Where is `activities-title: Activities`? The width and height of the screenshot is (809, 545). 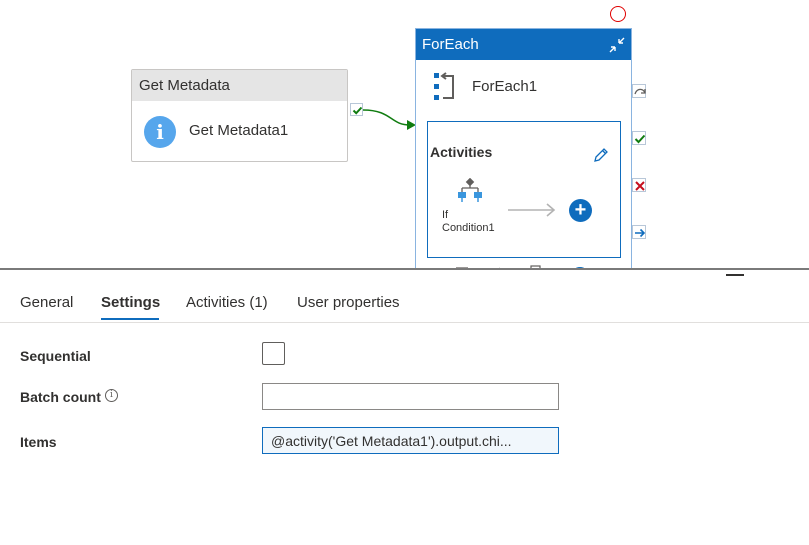
activities-title: Activities is located at coordinates (461, 152).